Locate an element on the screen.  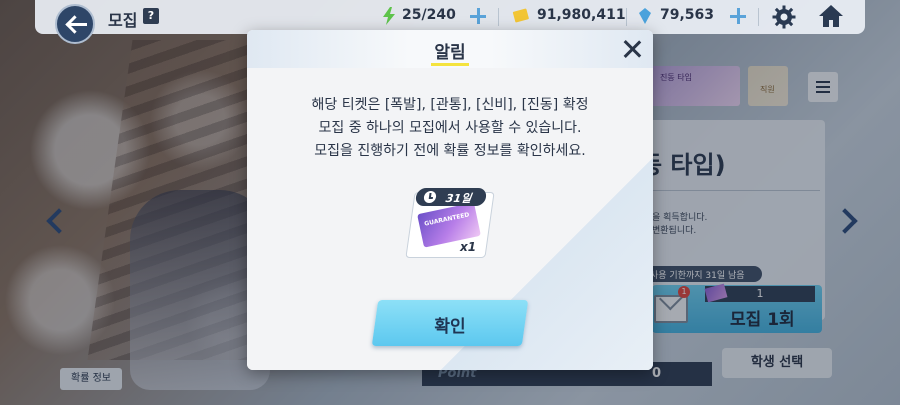
modal-message-line-1: 해당 티켓은 [폭발], [관통], [신비], [진동] 확정 is located at coordinates (450, 105).